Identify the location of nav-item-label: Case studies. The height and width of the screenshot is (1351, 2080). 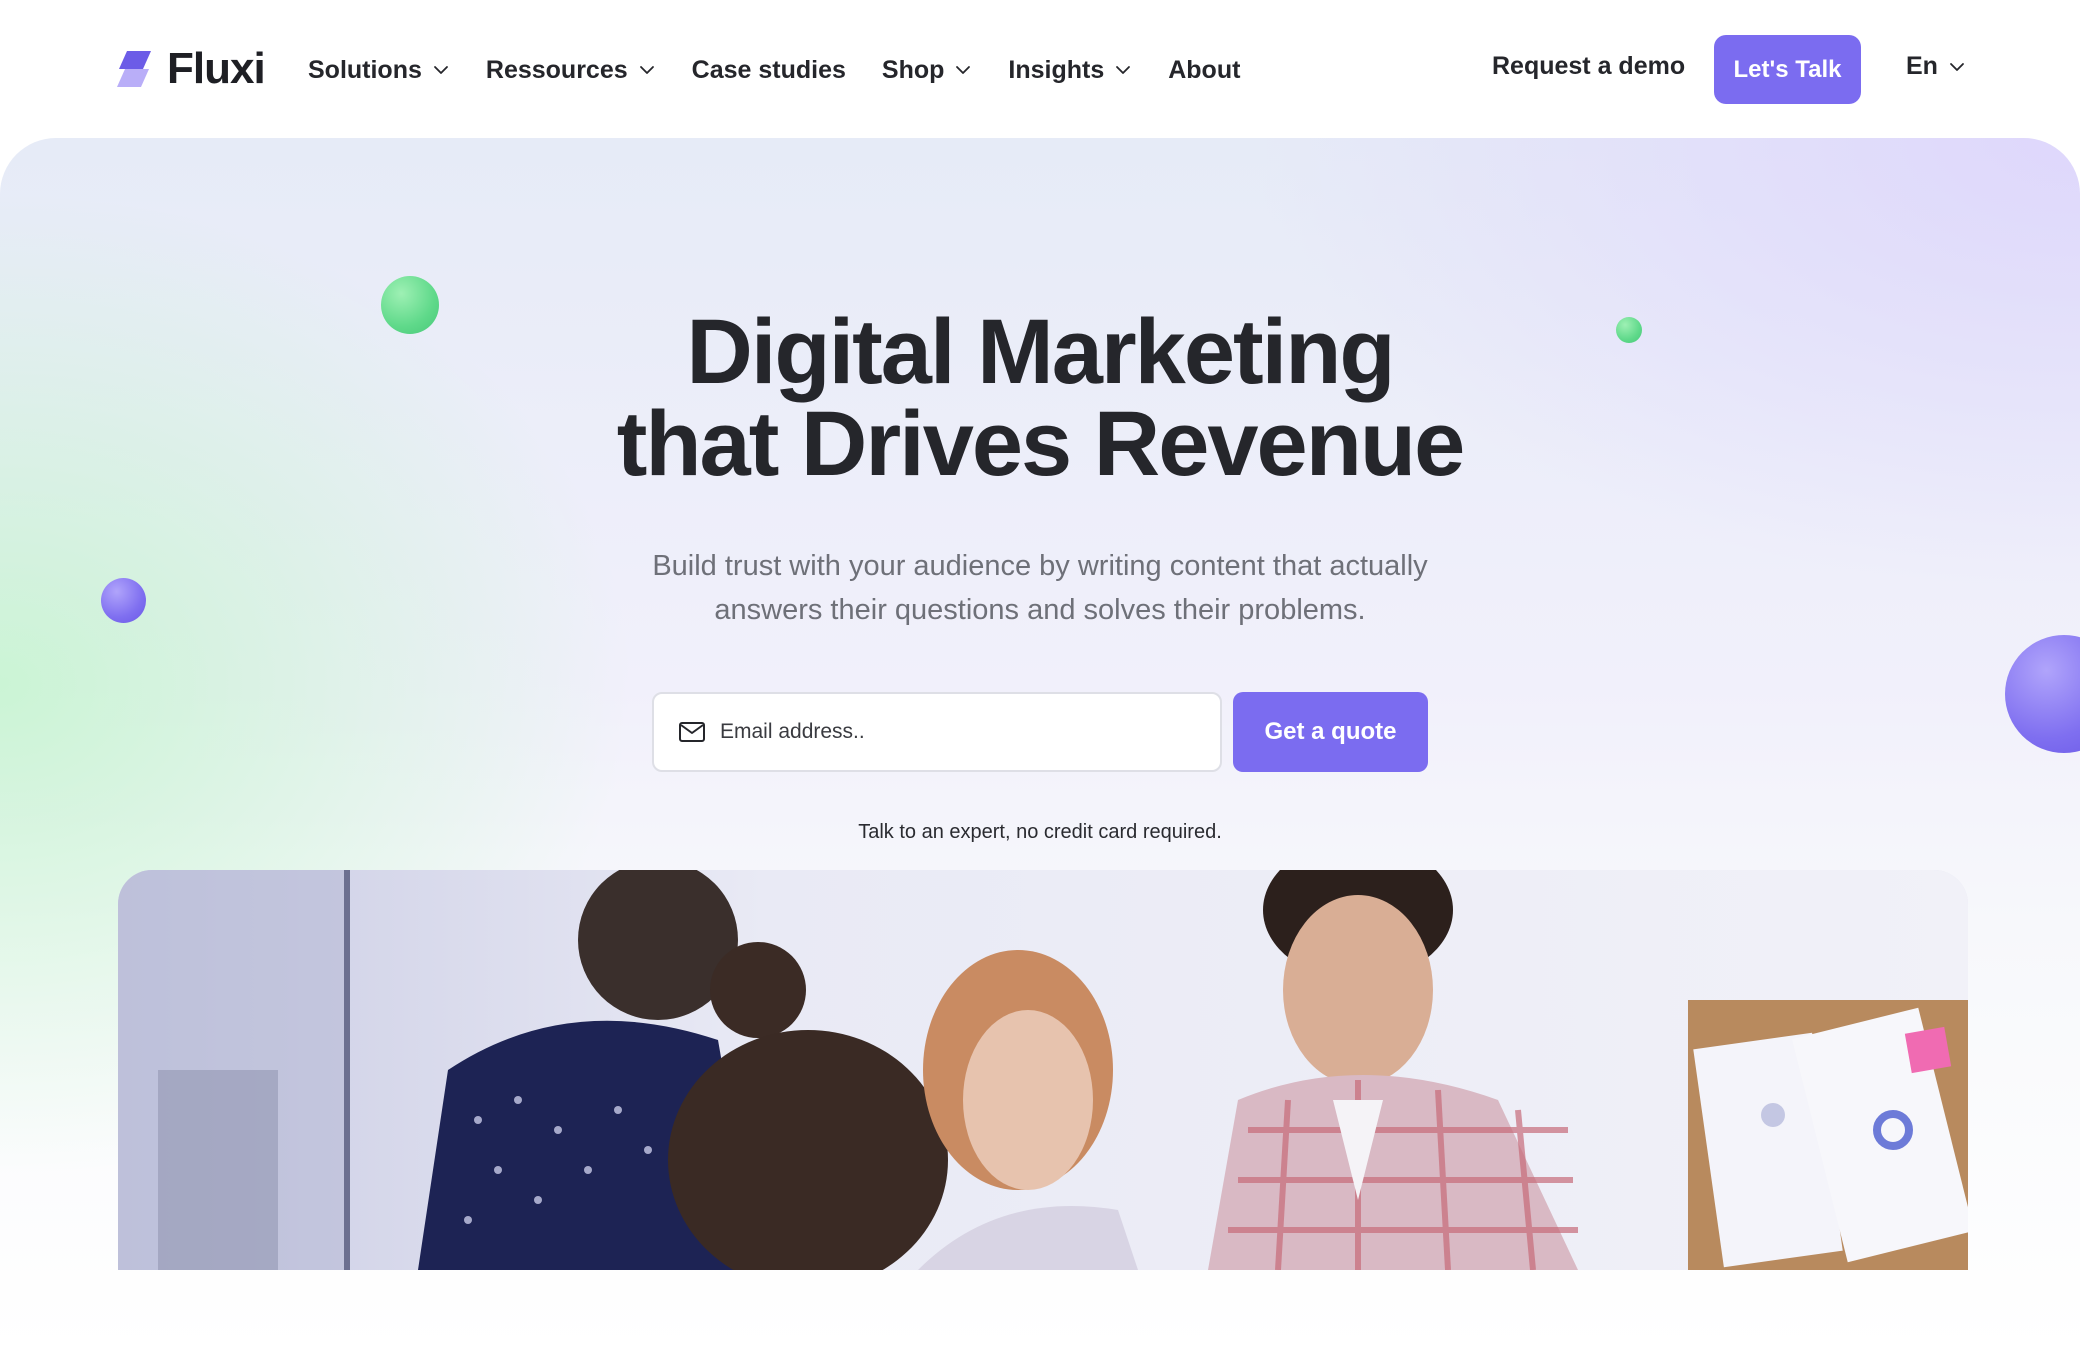
(768, 69).